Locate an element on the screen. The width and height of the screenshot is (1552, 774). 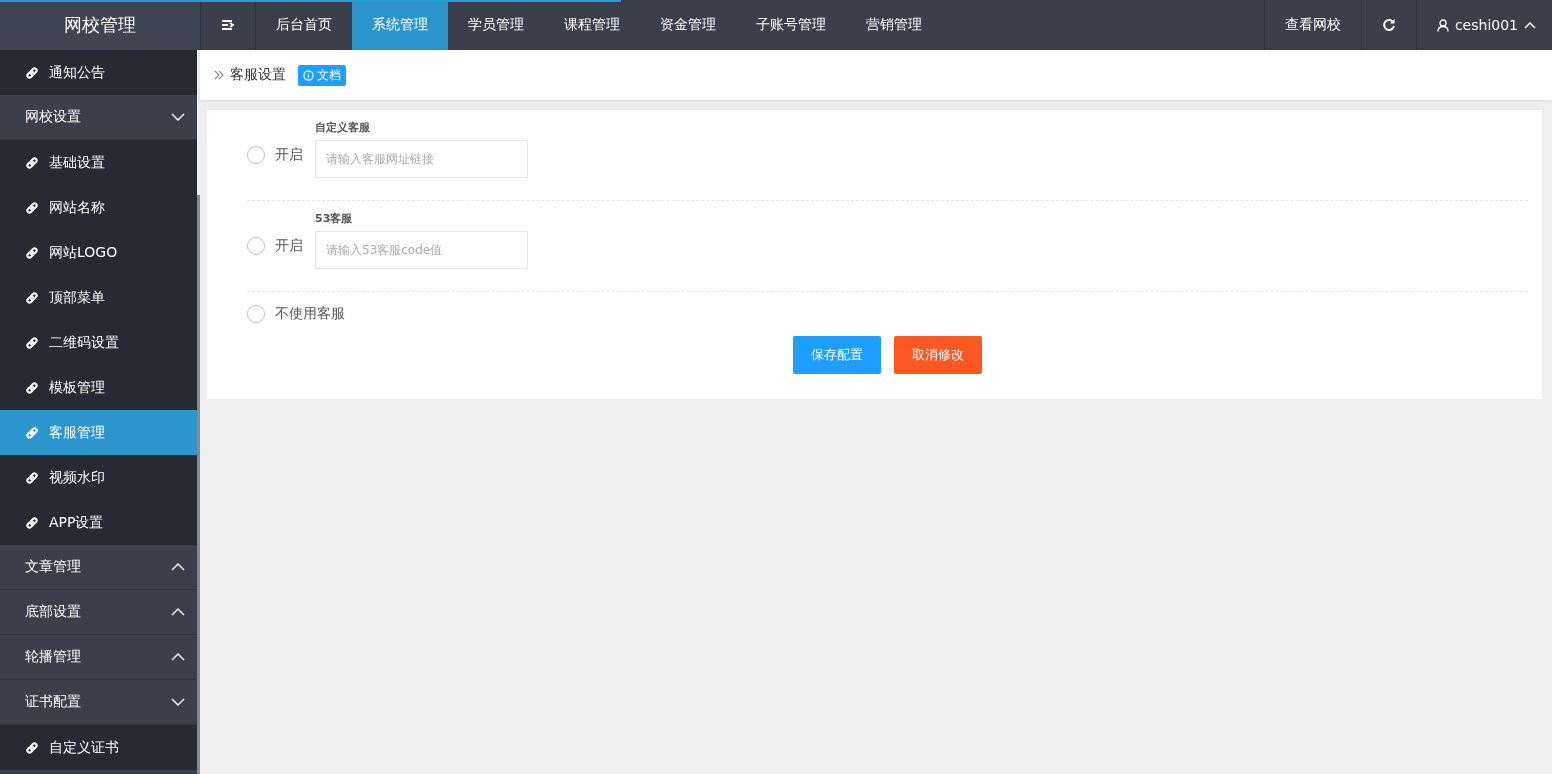
nav-tab: 后台首页 is located at coordinates (304, 25).